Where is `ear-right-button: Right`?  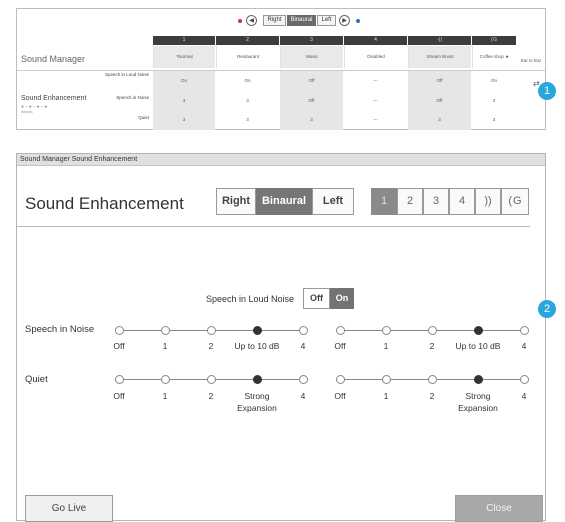 ear-right-button: Right is located at coordinates (236, 201).